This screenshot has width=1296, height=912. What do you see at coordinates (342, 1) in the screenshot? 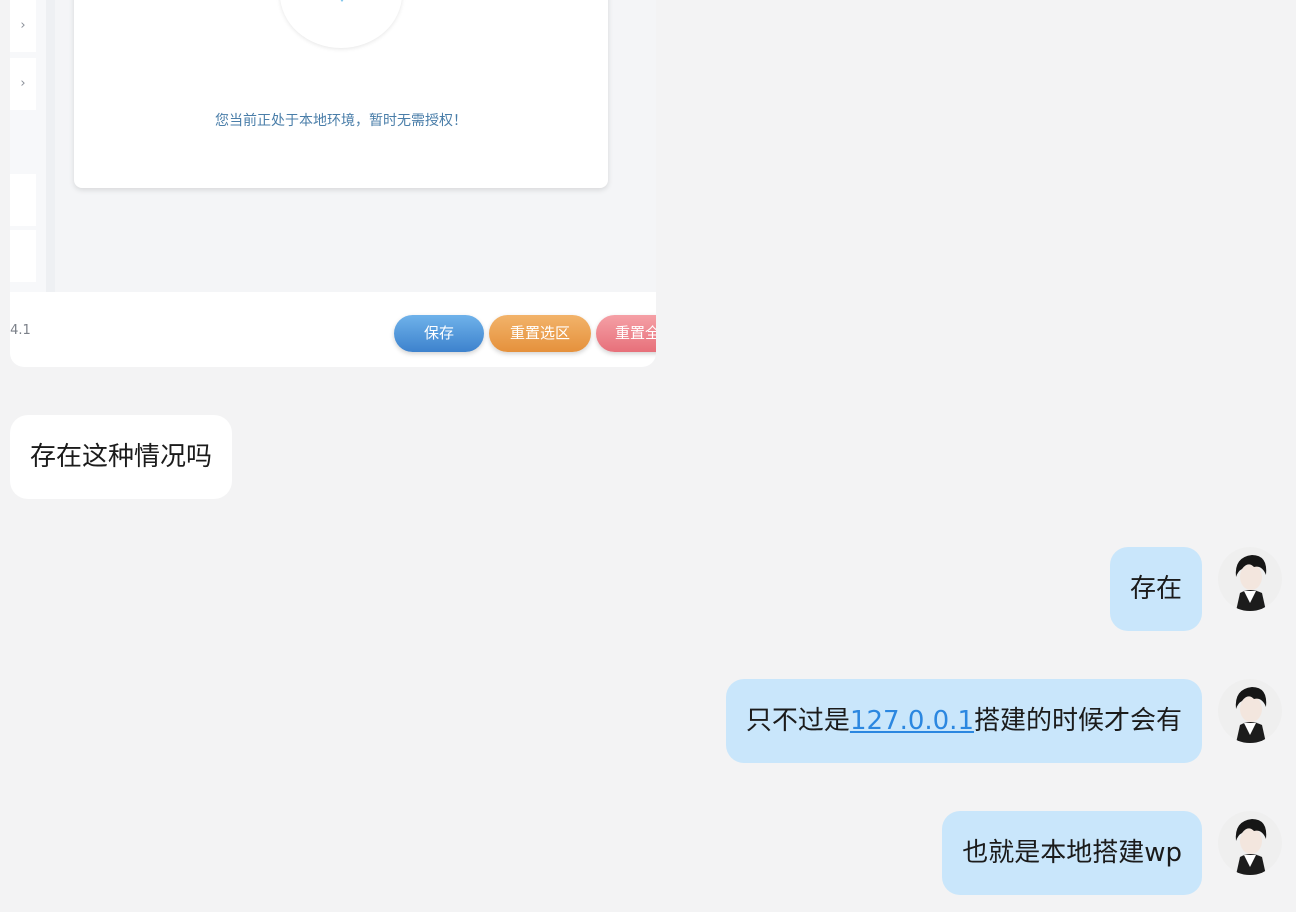
I see `diamond-icon` at bounding box center [342, 1].